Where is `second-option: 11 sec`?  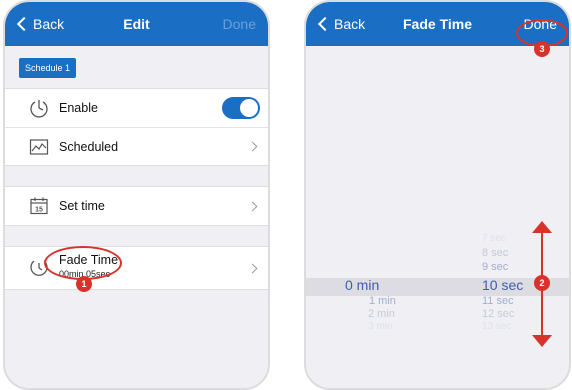
second-option: 11 sec is located at coordinates (498, 301).